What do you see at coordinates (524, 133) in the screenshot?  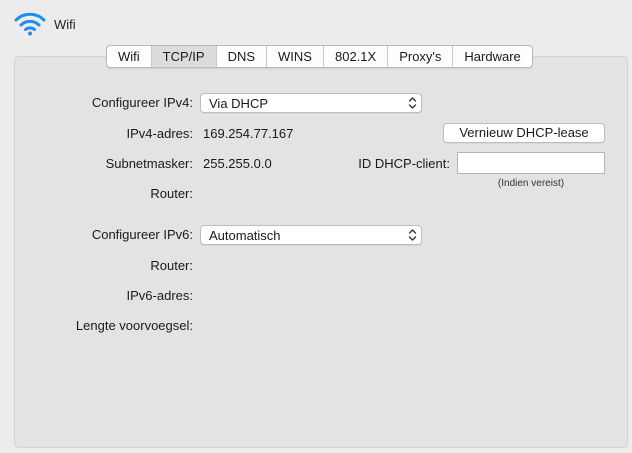 I see `renew-dhcp-lease-button: Vernieuw DHCP-lease` at bounding box center [524, 133].